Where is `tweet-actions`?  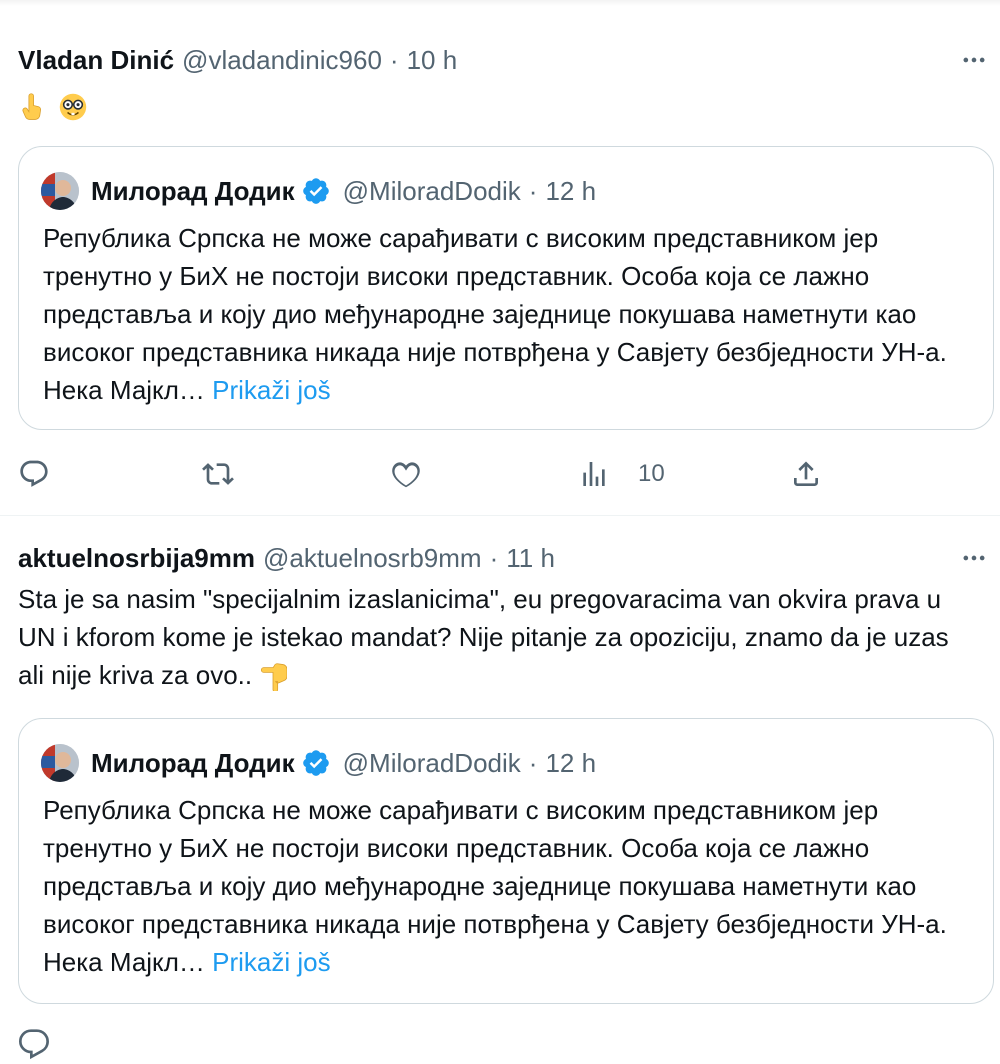
tweet-actions is located at coordinates (500, 1044).